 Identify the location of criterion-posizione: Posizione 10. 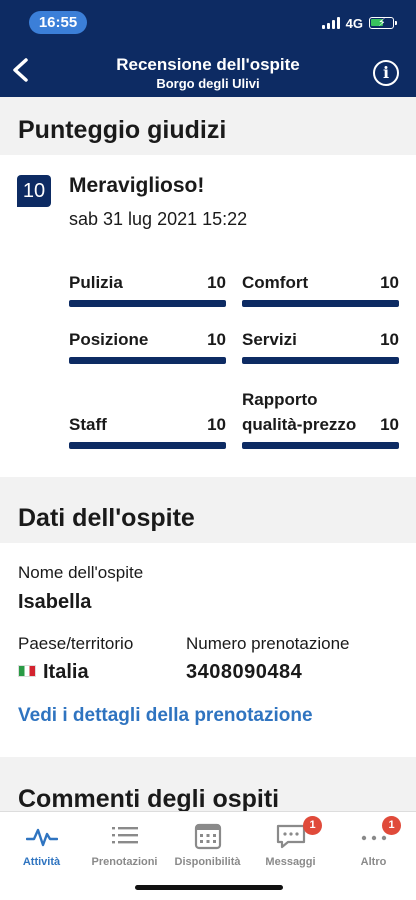
(147, 342).